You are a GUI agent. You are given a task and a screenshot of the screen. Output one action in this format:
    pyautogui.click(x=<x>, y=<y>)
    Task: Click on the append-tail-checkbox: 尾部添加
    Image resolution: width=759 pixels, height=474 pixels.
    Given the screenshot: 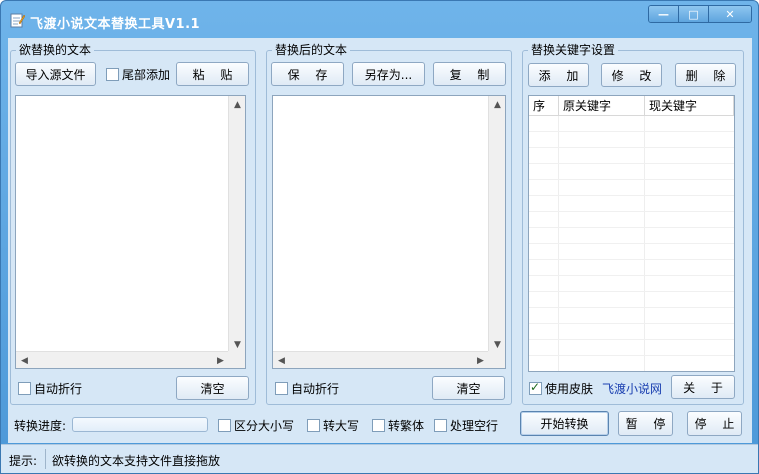 What is the action you would take?
    pyautogui.click(x=138, y=74)
    